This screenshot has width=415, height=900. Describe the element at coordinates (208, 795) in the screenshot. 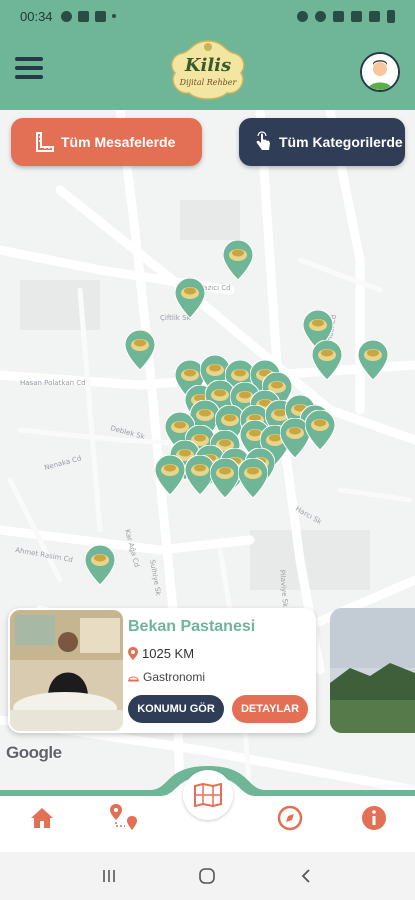

I see `map-icon` at that location.